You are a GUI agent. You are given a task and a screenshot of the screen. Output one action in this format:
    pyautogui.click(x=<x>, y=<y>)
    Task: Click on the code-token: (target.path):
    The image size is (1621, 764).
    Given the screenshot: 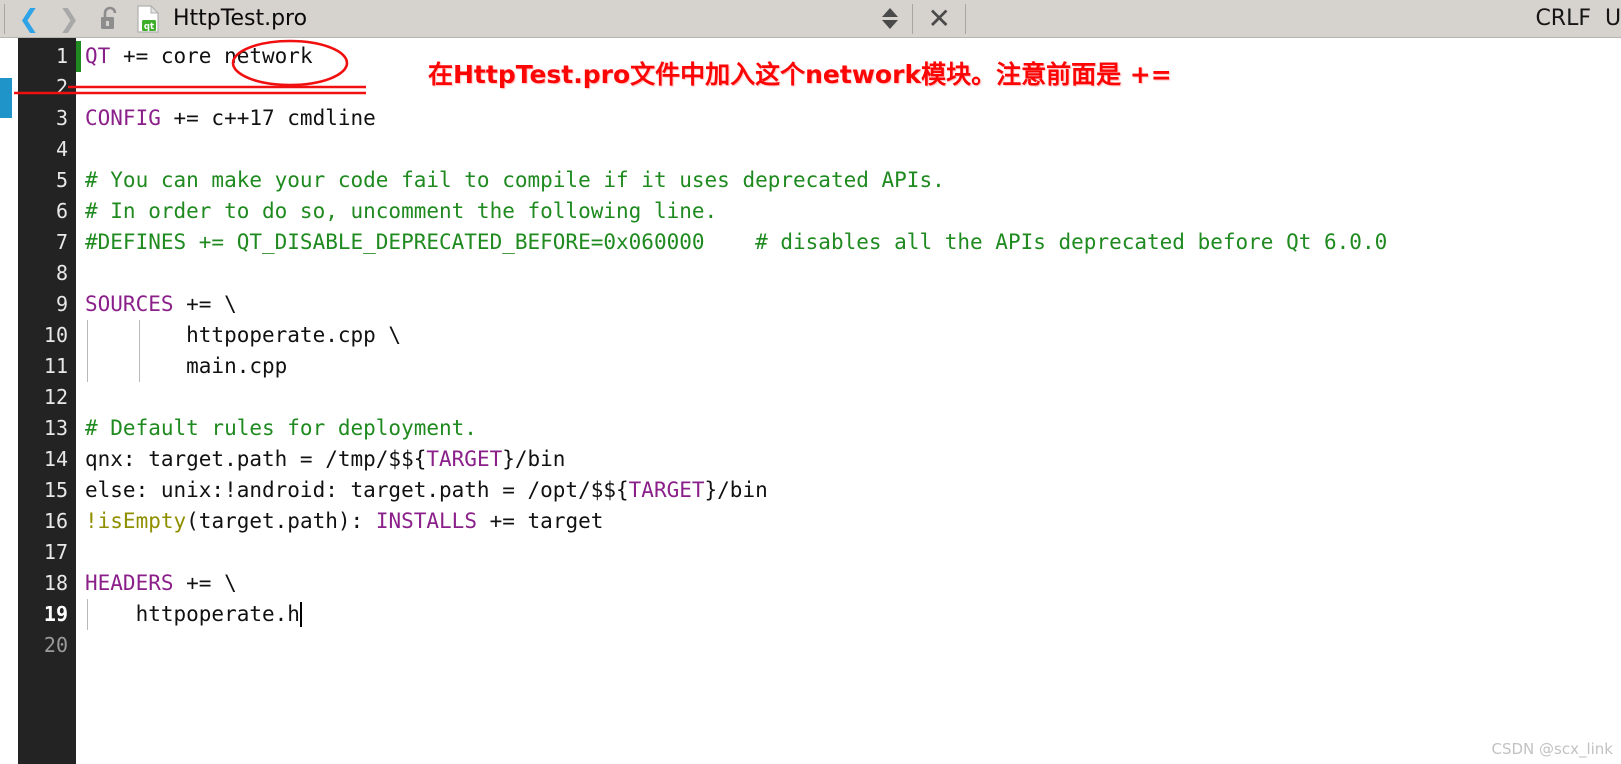 What is the action you would take?
    pyautogui.click(x=281, y=521)
    